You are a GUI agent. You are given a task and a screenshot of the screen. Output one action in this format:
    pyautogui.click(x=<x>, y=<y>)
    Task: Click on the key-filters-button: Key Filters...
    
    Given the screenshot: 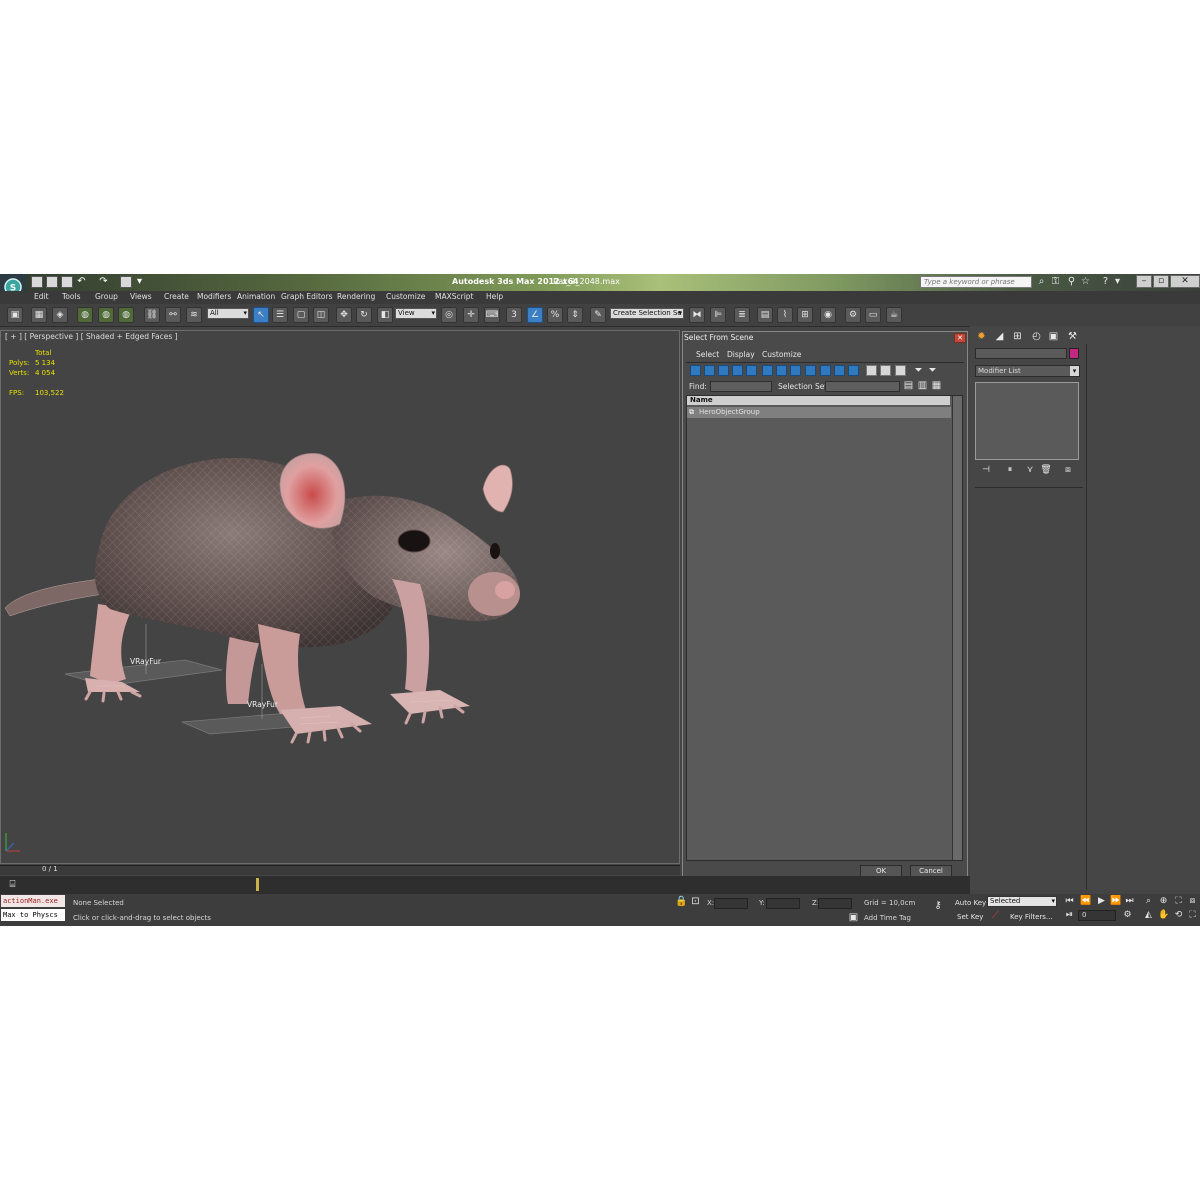 What is the action you would take?
    pyautogui.click(x=1031, y=917)
    